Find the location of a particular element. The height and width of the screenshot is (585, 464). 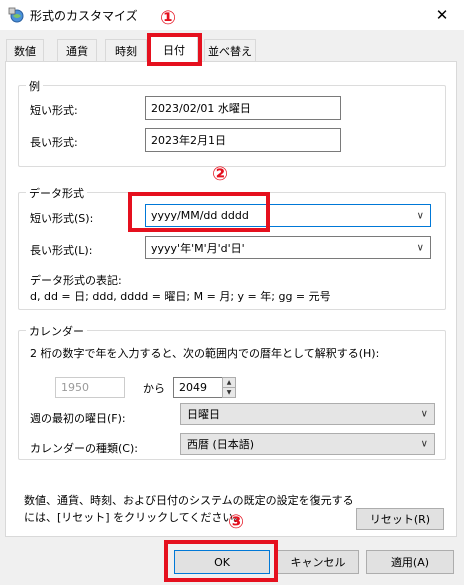

year-to-stepper: ▲ ▼ is located at coordinates (229, 387).